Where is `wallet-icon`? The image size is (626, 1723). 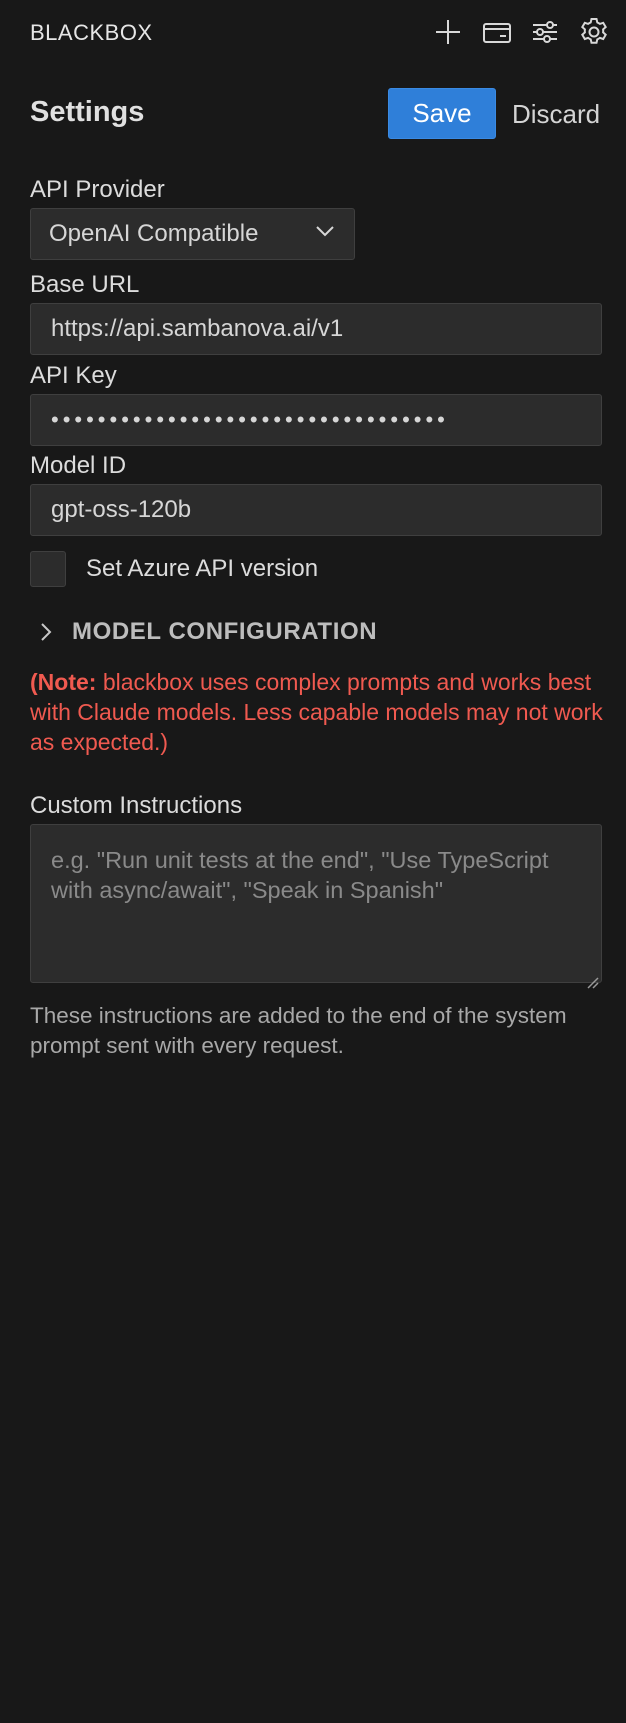
wallet-icon is located at coordinates (497, 32).